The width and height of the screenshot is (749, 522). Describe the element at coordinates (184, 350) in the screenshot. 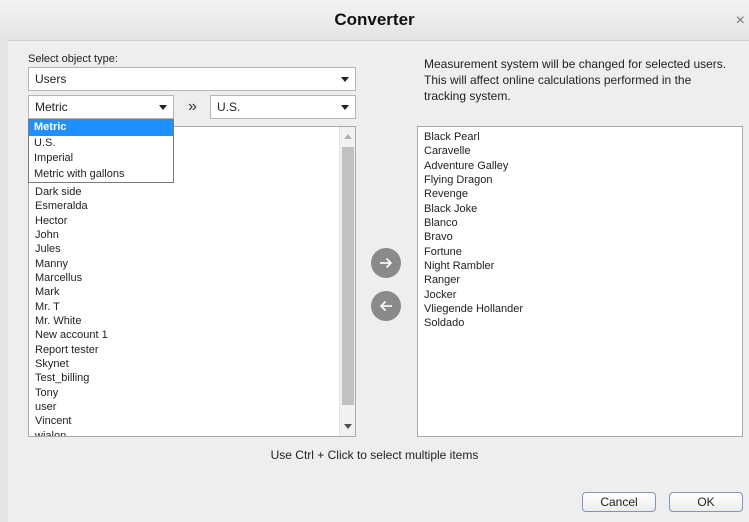

I see `list-item: Report tester` at that location.